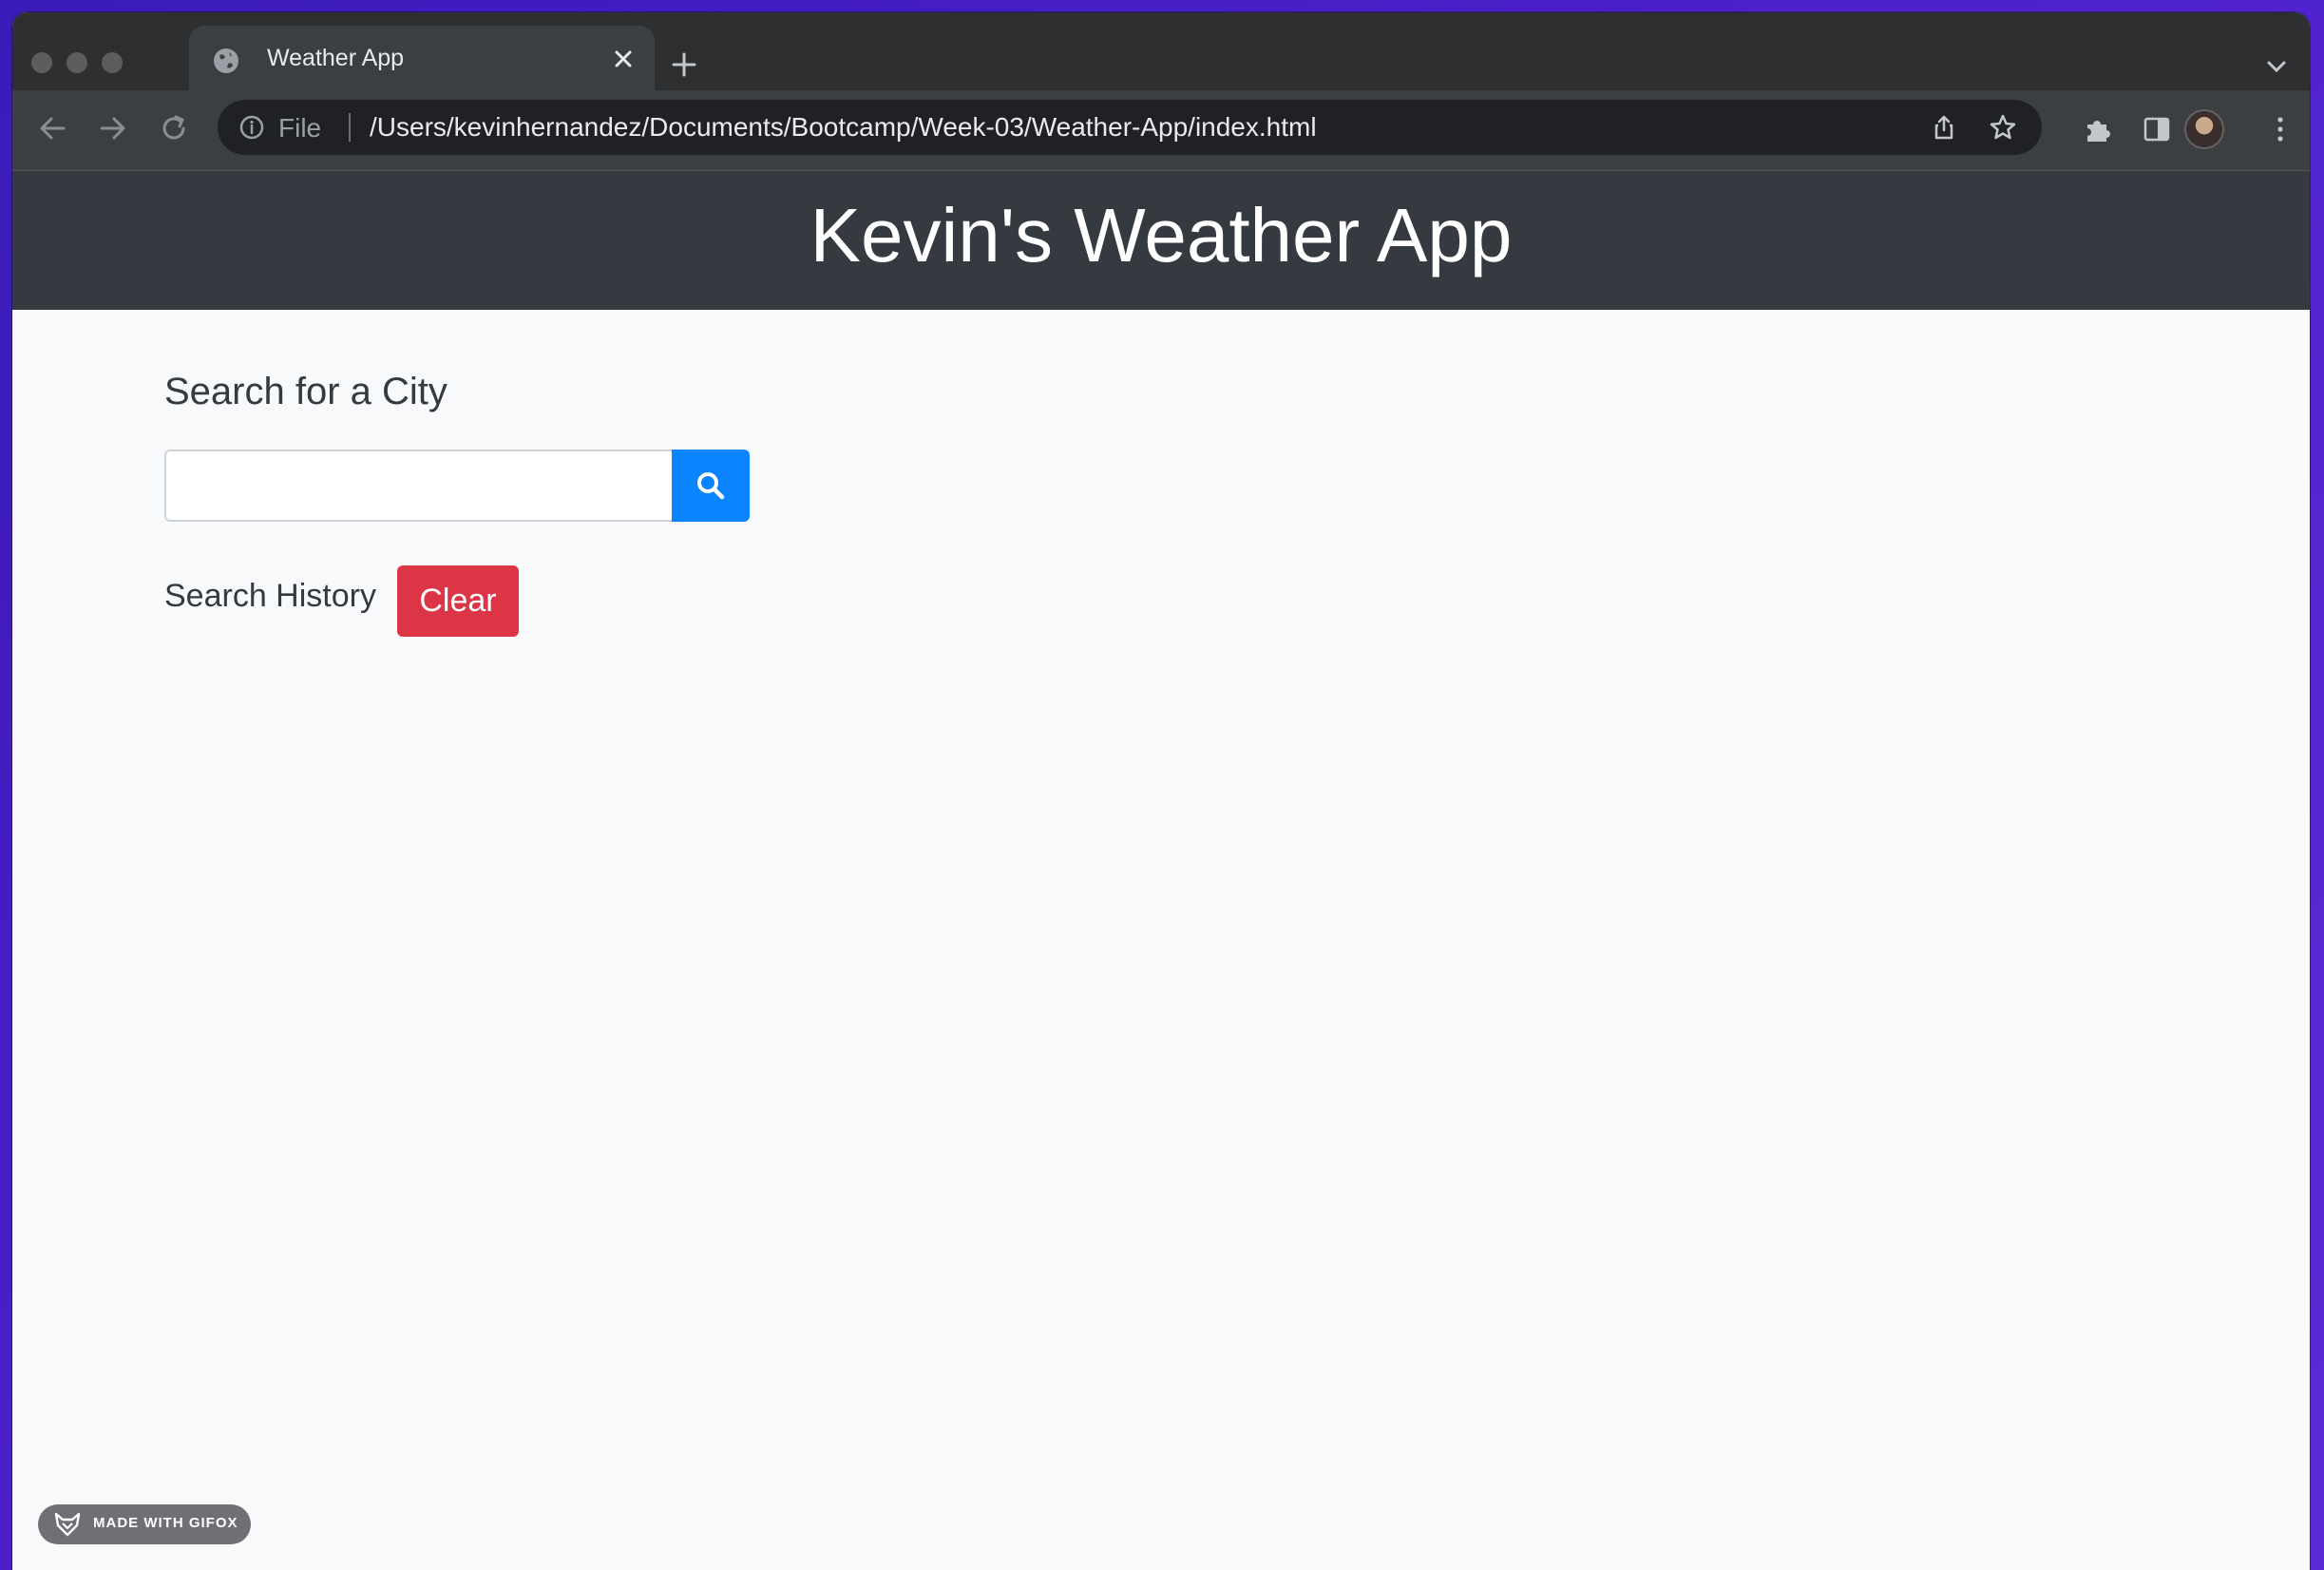 The width and height of the screenshot is (2324, 1570). What do you see at coordinates (458, 601) in the screenshot?
I see `clear-history-button: Clear` at bounding box center [458, 601].